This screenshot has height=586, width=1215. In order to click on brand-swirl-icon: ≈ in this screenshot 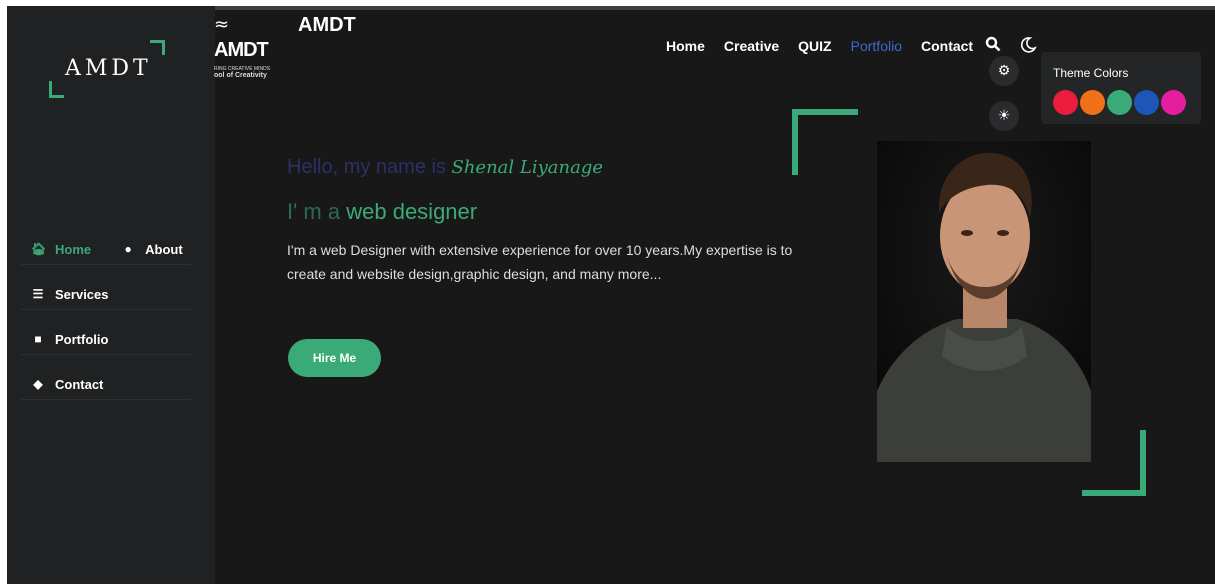, I will do `click(222, 24)`.